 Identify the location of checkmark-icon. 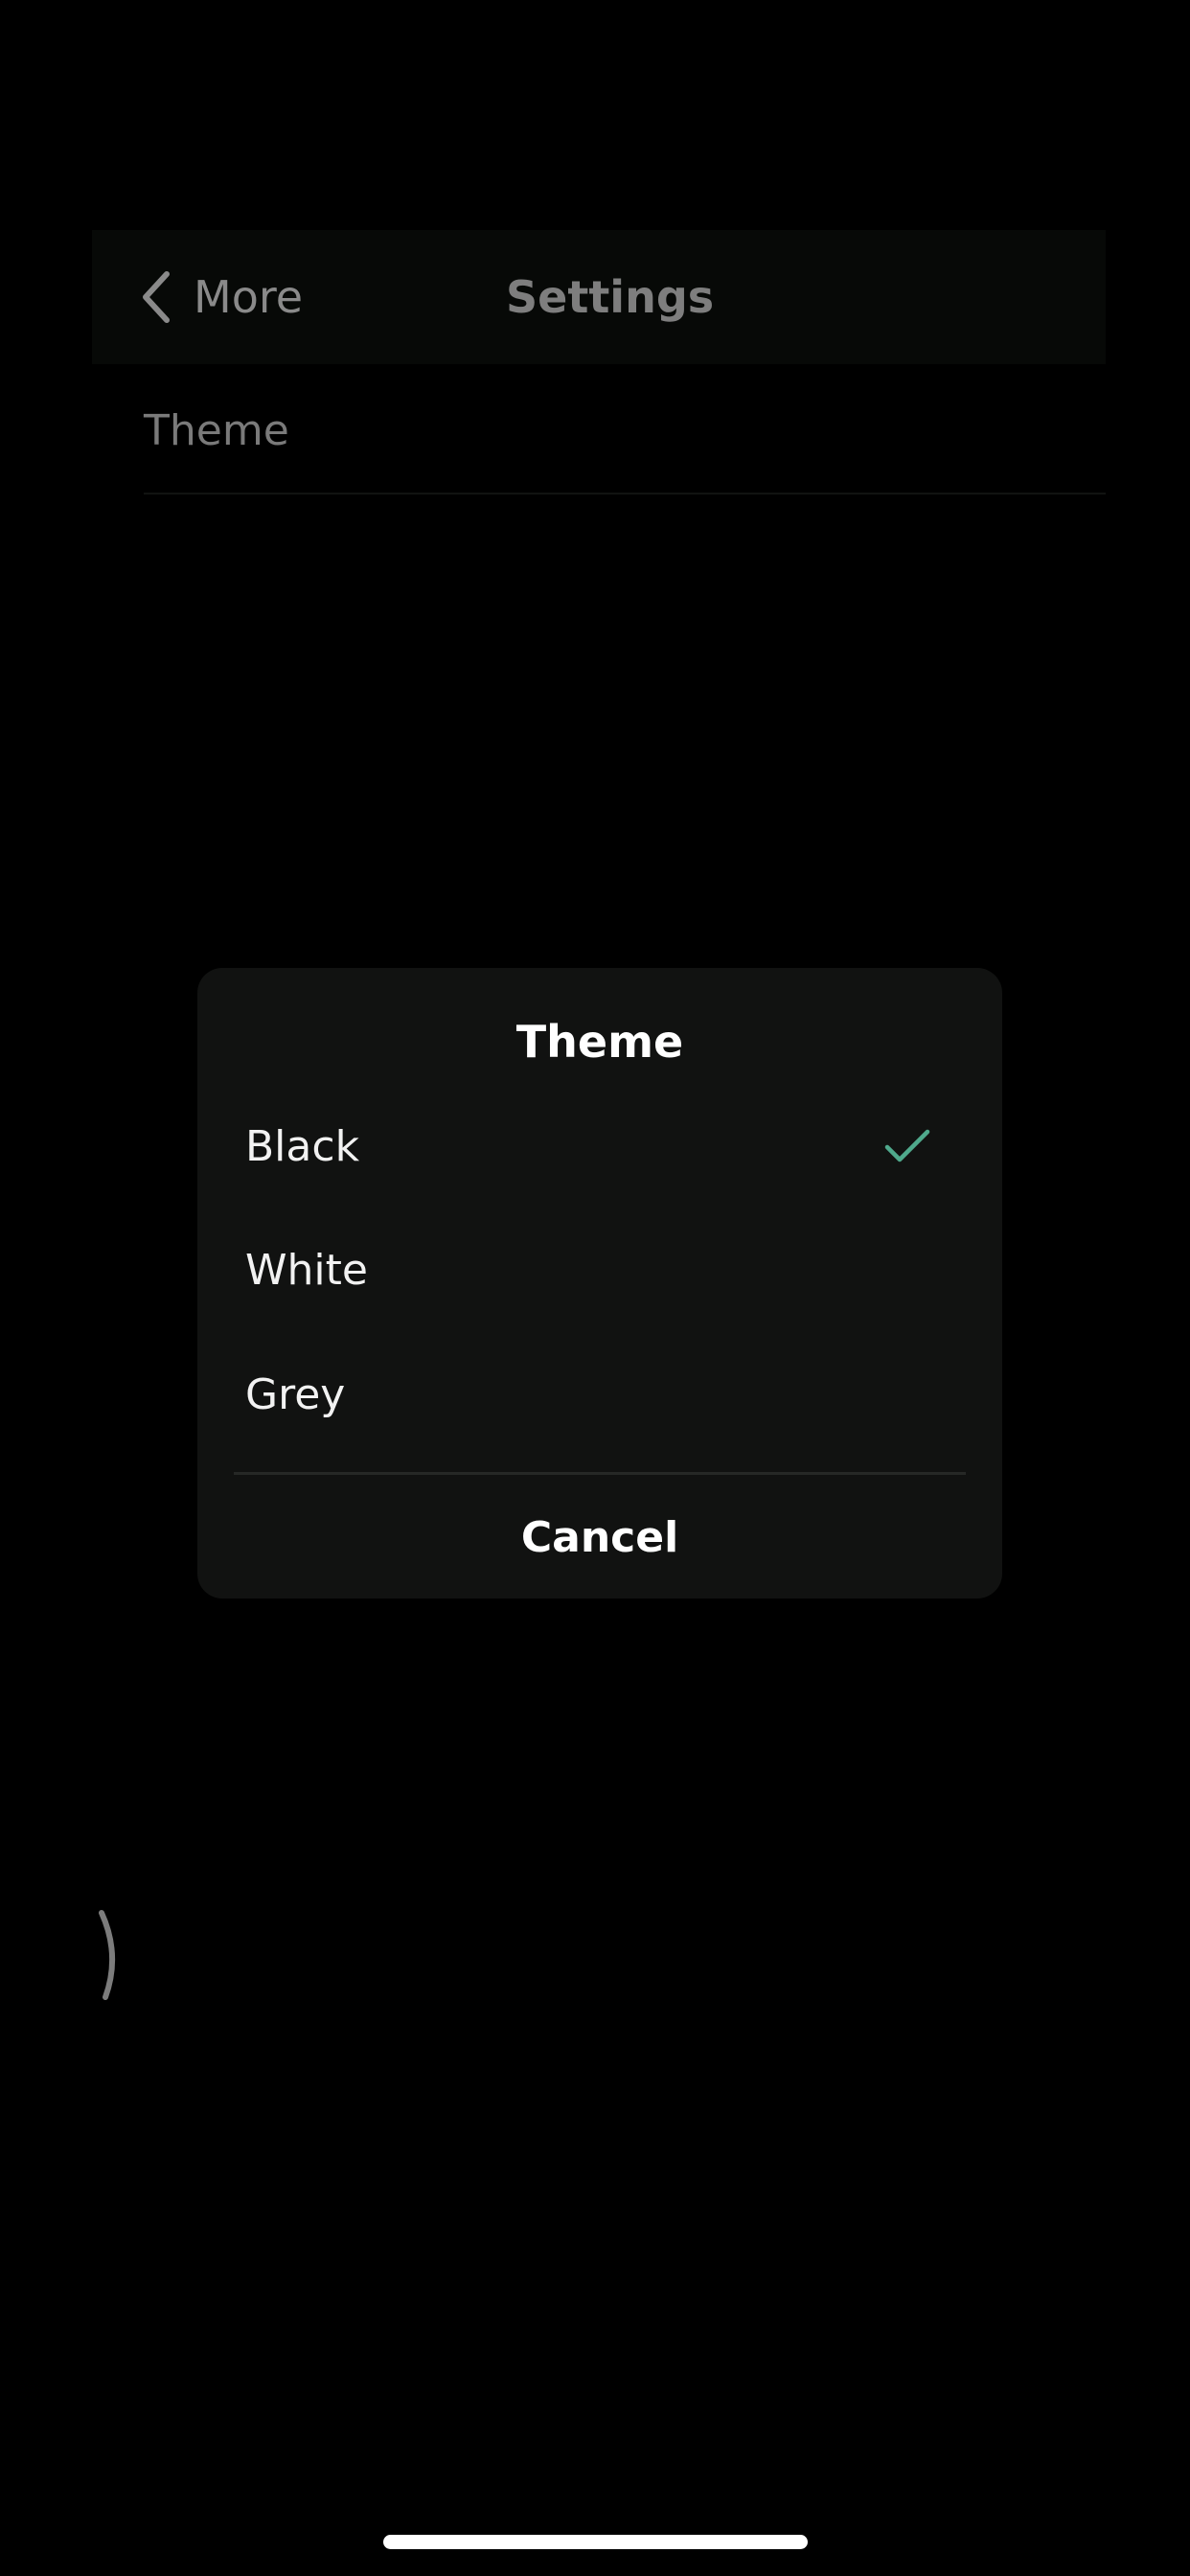
(919, 1146).